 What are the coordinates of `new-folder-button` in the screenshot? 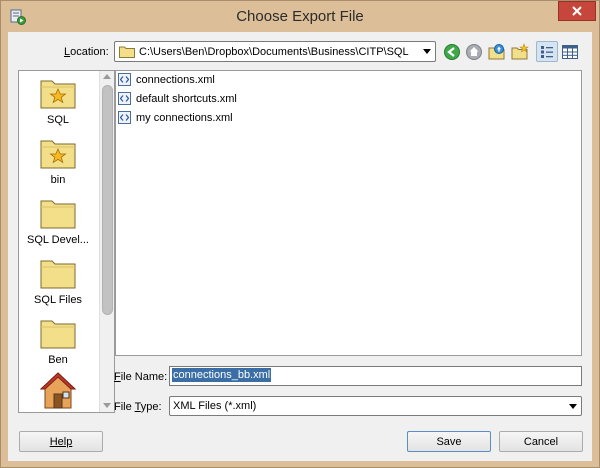 It's located at (520, 52).